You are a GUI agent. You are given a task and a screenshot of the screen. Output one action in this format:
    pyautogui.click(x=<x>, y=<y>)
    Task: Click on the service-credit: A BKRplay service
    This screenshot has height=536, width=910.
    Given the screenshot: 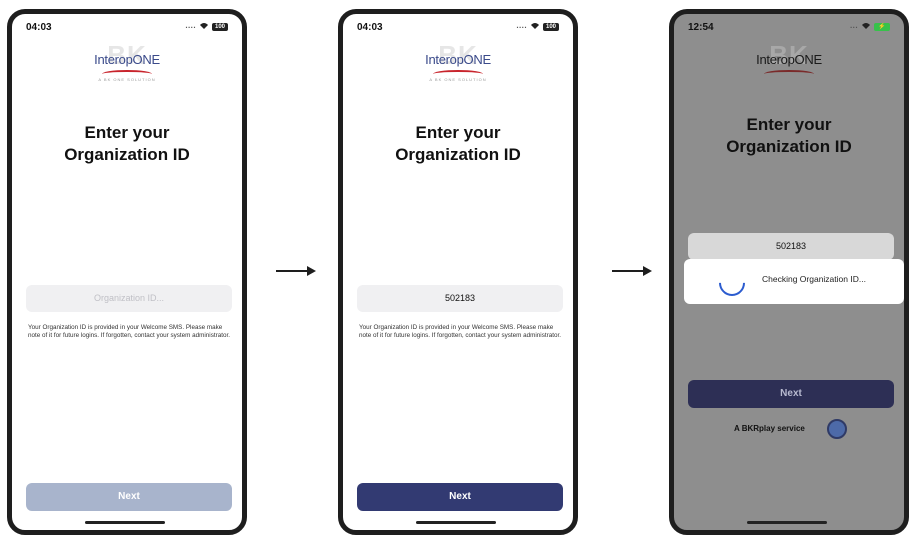 What is the action you would take?
    pyautogui.click(x=769, y=428)
    